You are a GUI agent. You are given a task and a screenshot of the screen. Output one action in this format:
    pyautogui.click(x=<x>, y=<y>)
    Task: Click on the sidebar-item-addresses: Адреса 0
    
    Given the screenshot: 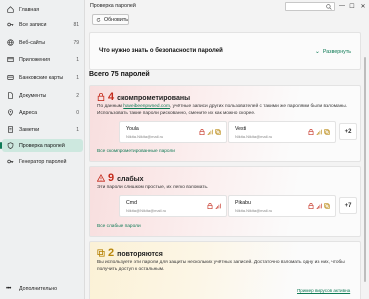 What is the action you would take?
    pyautogui.click(x=42, y=112)
    